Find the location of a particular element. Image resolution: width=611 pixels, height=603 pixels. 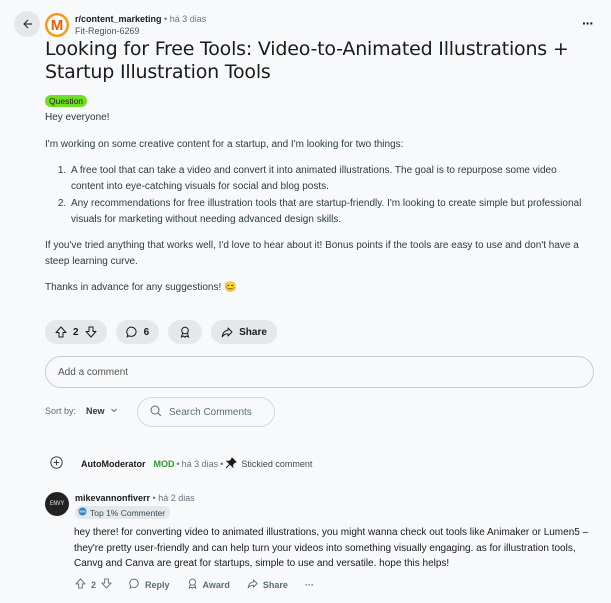

reply-label: Reply is located at coordinates (157, 584).